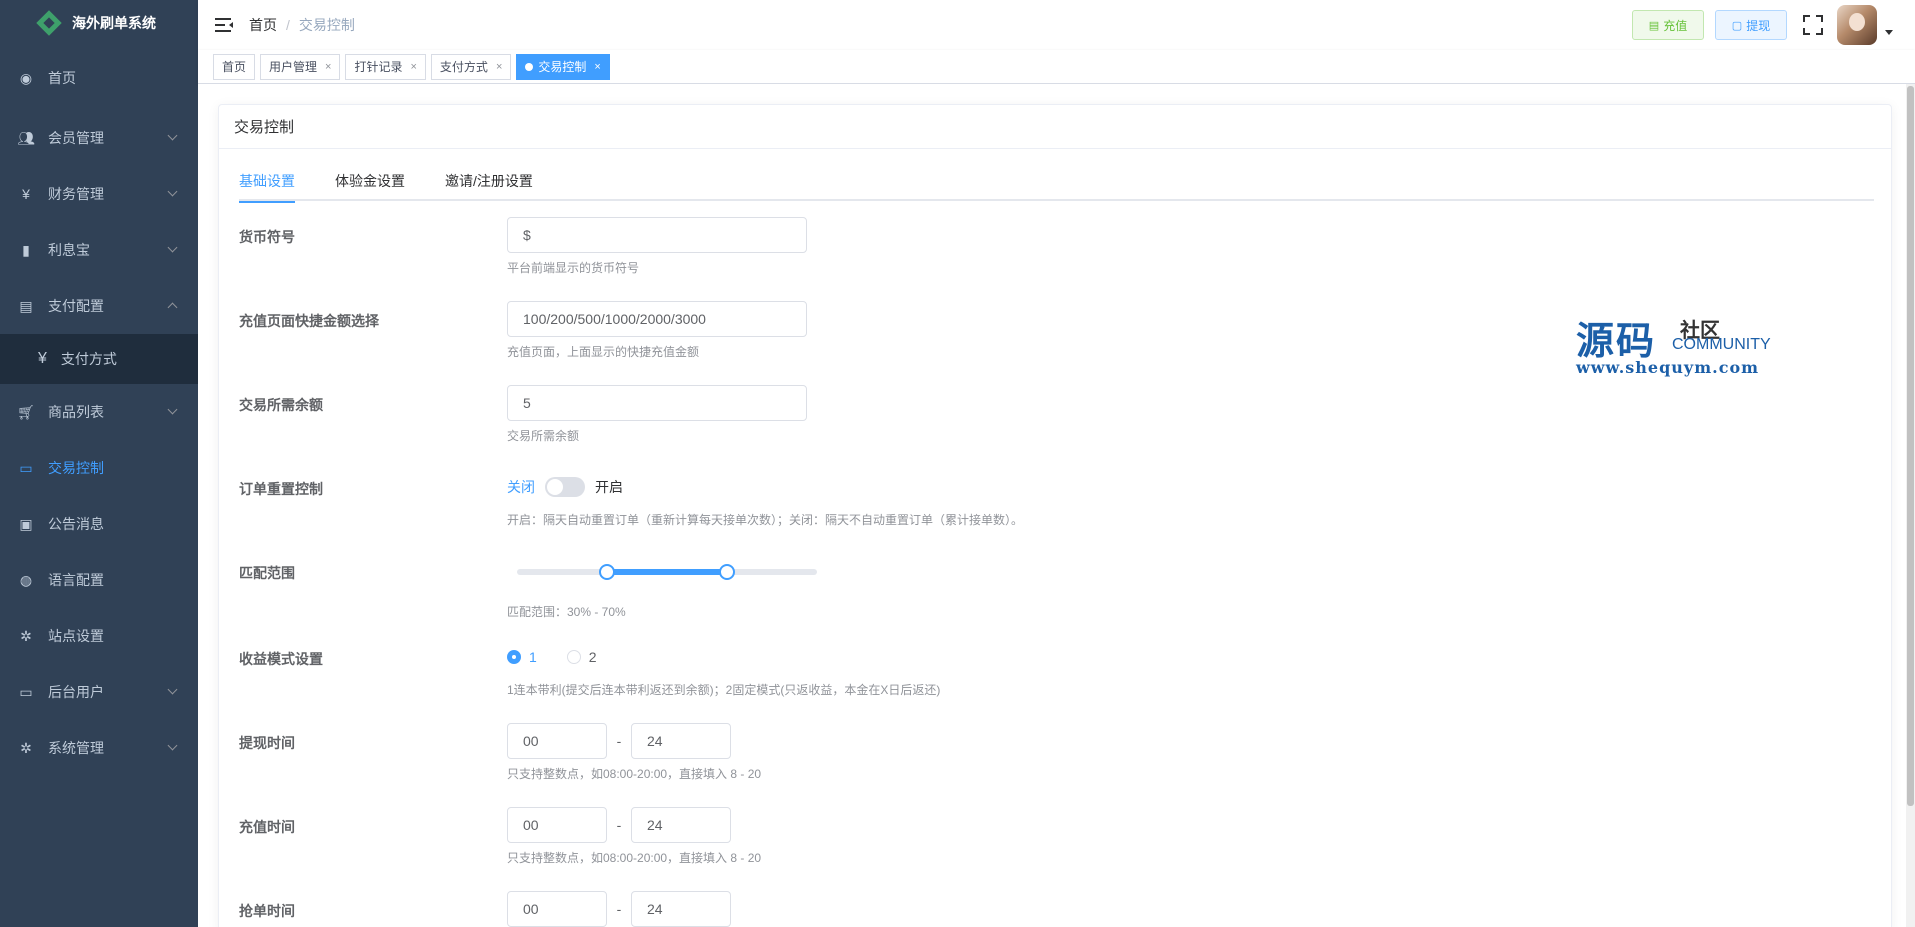 This screenshot has width=1915, height=927. Describe the element at coordinates (99, 306) in the screenshot. I see `sidebar-item-payment-config: ▤ 支付配置` at that location.